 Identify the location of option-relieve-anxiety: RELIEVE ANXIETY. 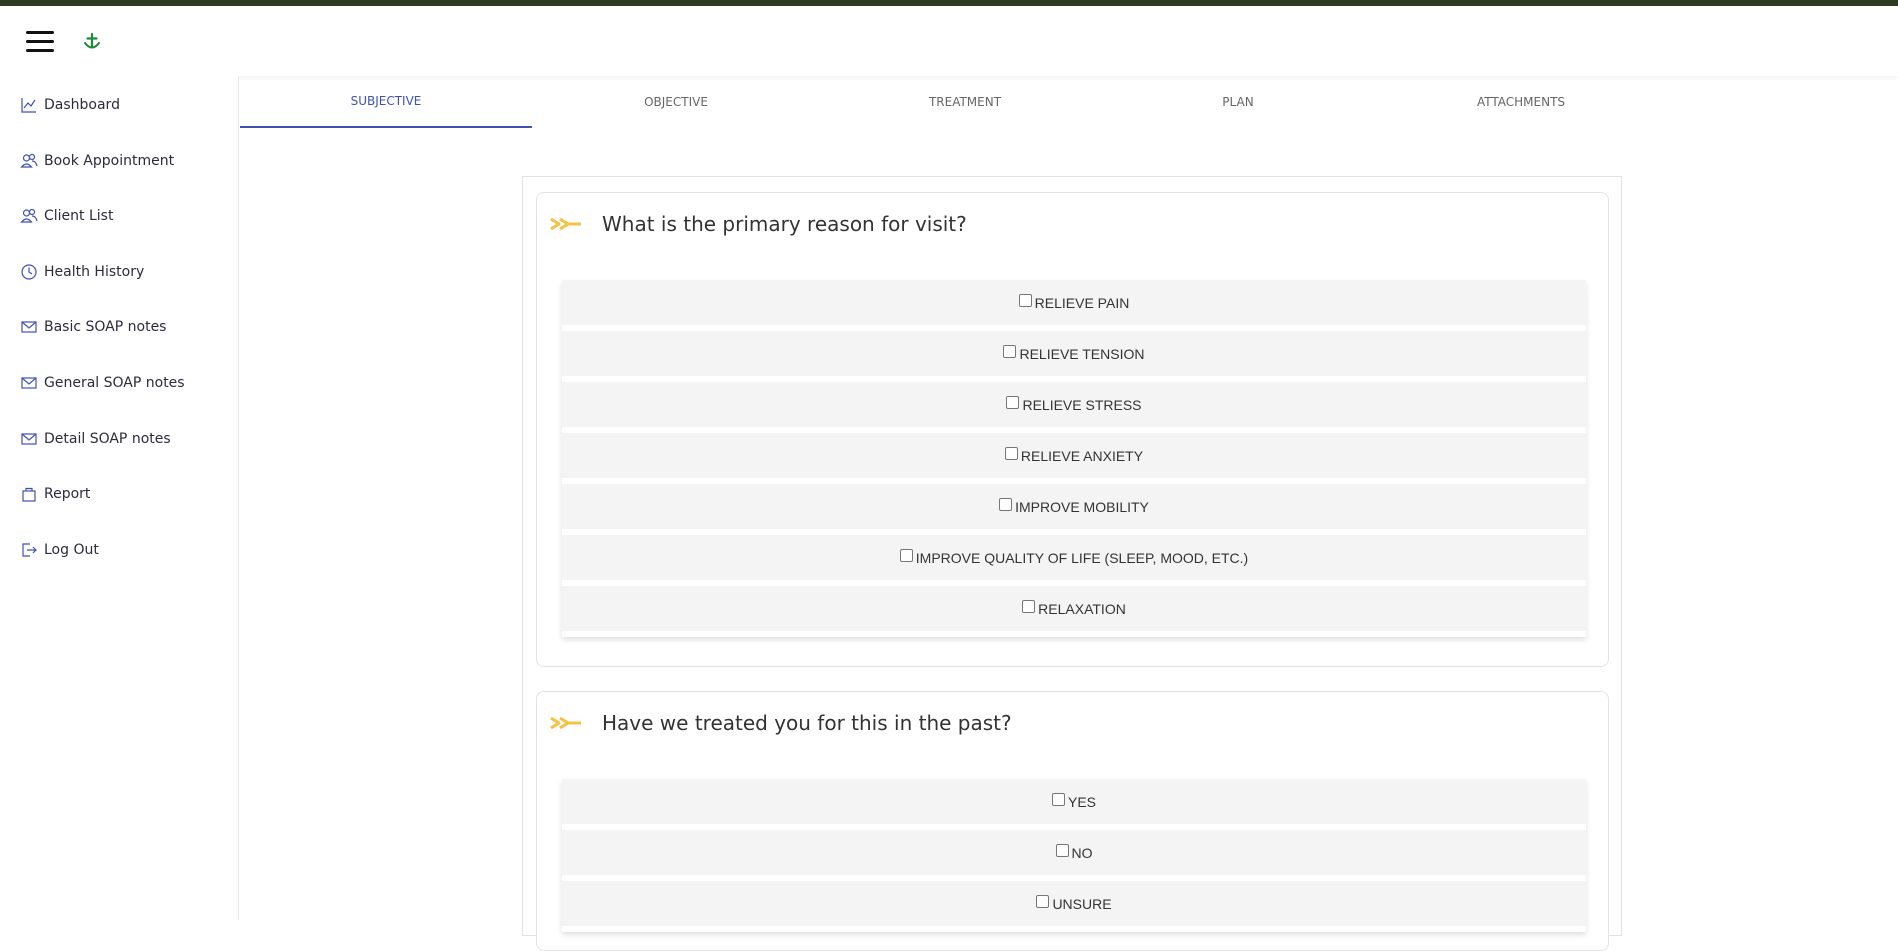
(1074, 455).